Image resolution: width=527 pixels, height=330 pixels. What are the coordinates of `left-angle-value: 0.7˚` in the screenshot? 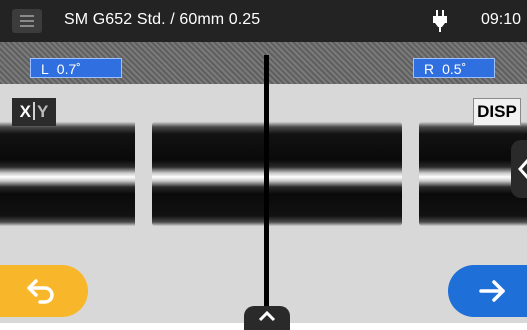 It's located at (68, 69).